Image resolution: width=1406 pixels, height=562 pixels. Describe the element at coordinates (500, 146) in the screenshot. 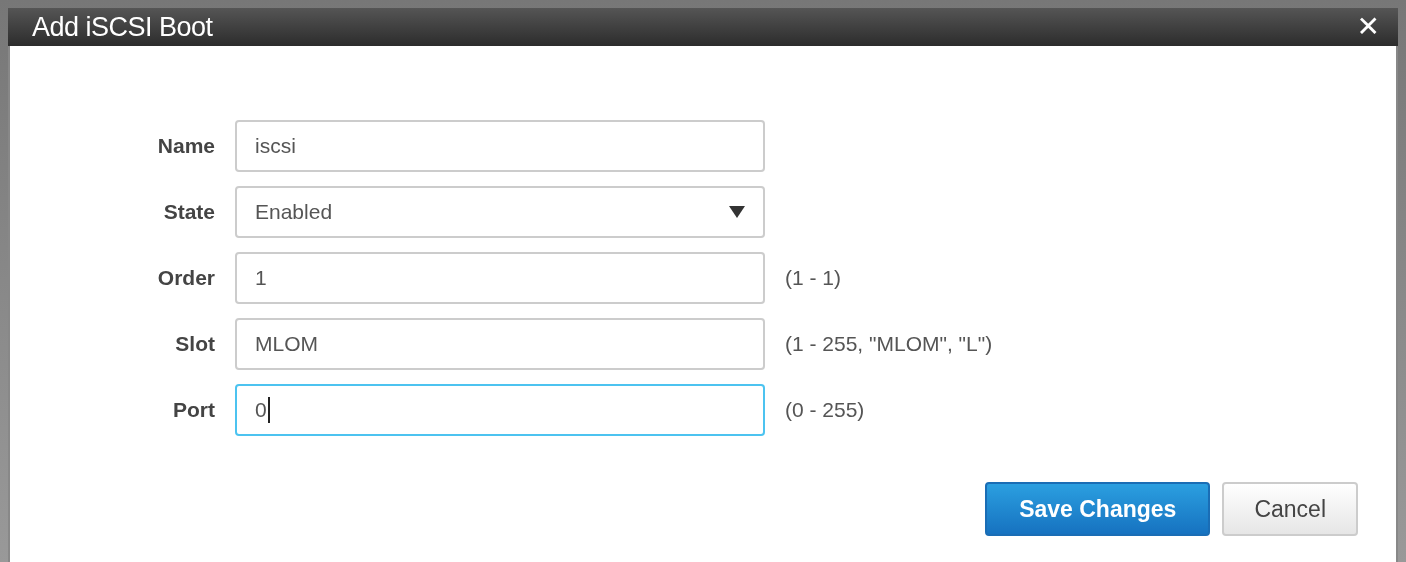

I see `input-field: iscsi` at that location.